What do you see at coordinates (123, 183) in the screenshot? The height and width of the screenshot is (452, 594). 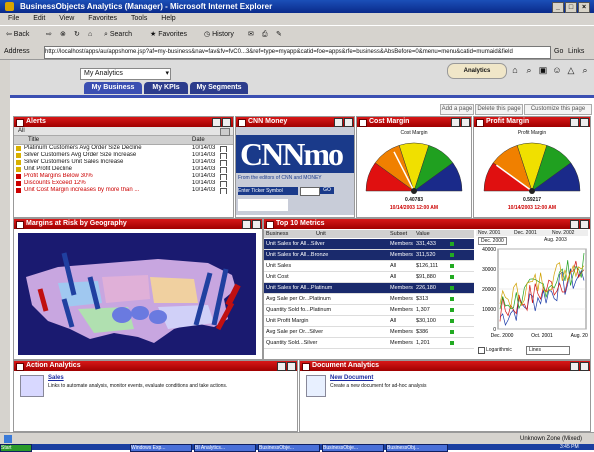 I see `alert-row: Discounts Exceed 12% 10/14/03` at bounding box center [123, 183].